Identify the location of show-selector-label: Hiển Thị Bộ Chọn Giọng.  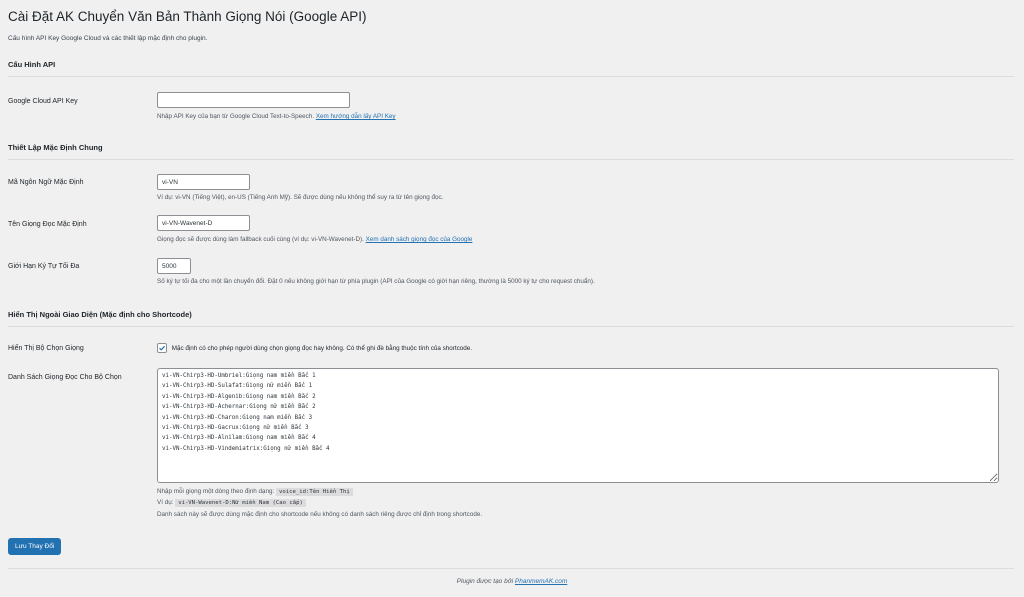
(46, 348).